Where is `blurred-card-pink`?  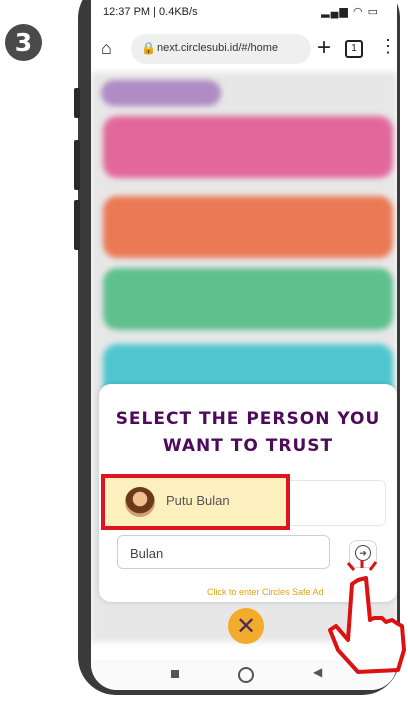 blurred-card-pink is located at coordinates (248, 147).